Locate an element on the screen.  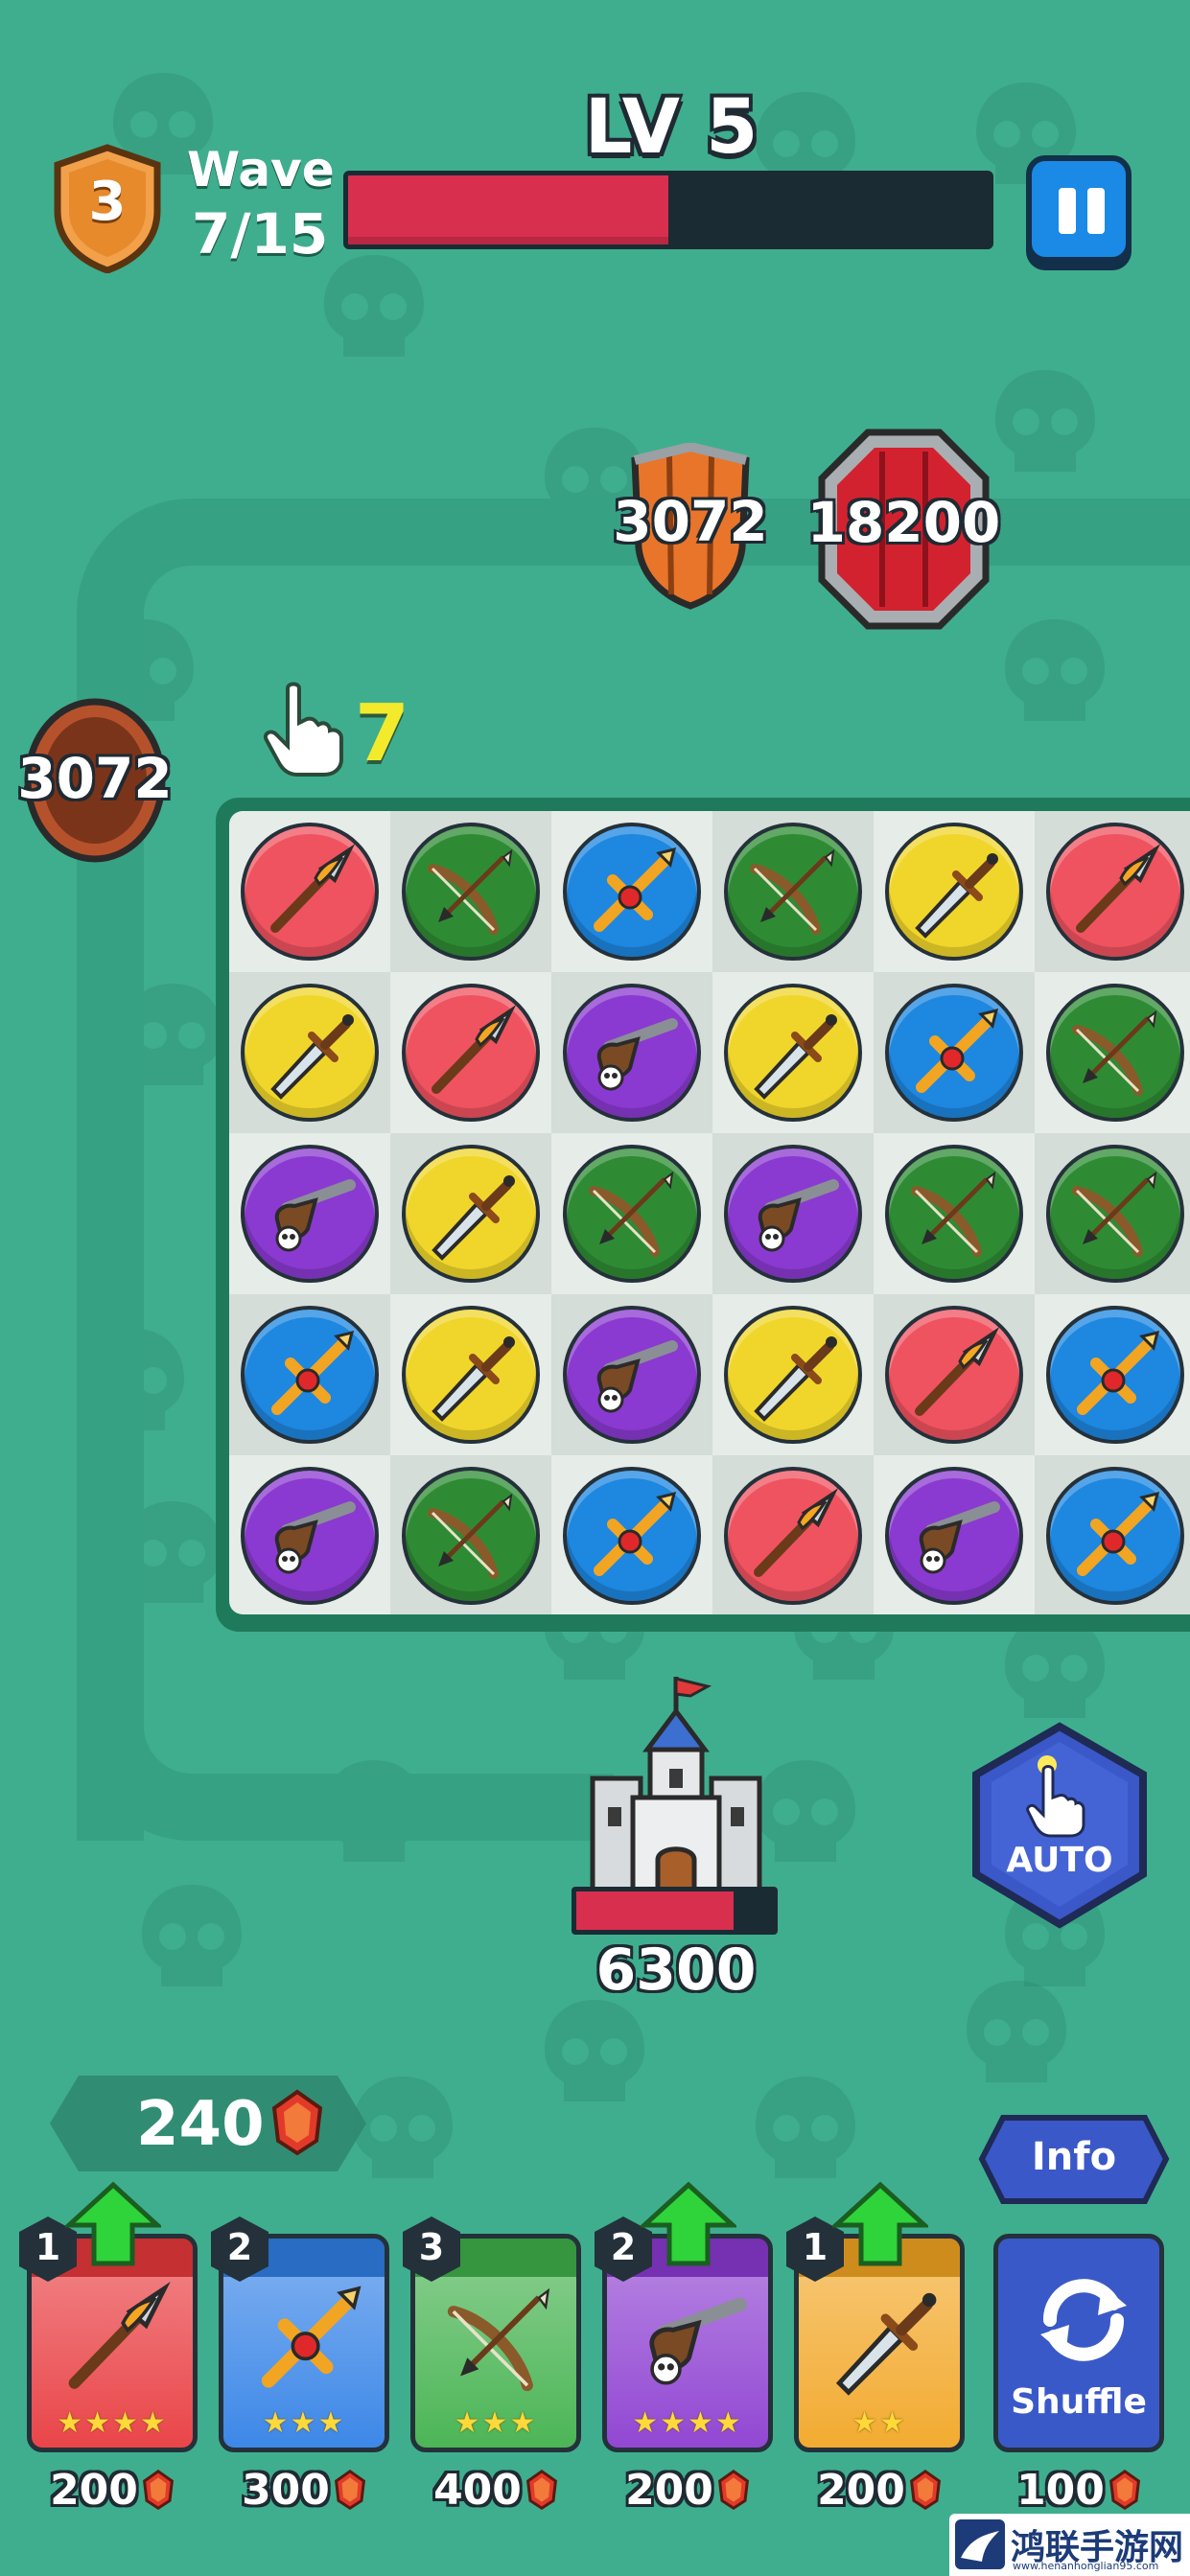
card-level: 2 is located at coordinates (239, 2247).